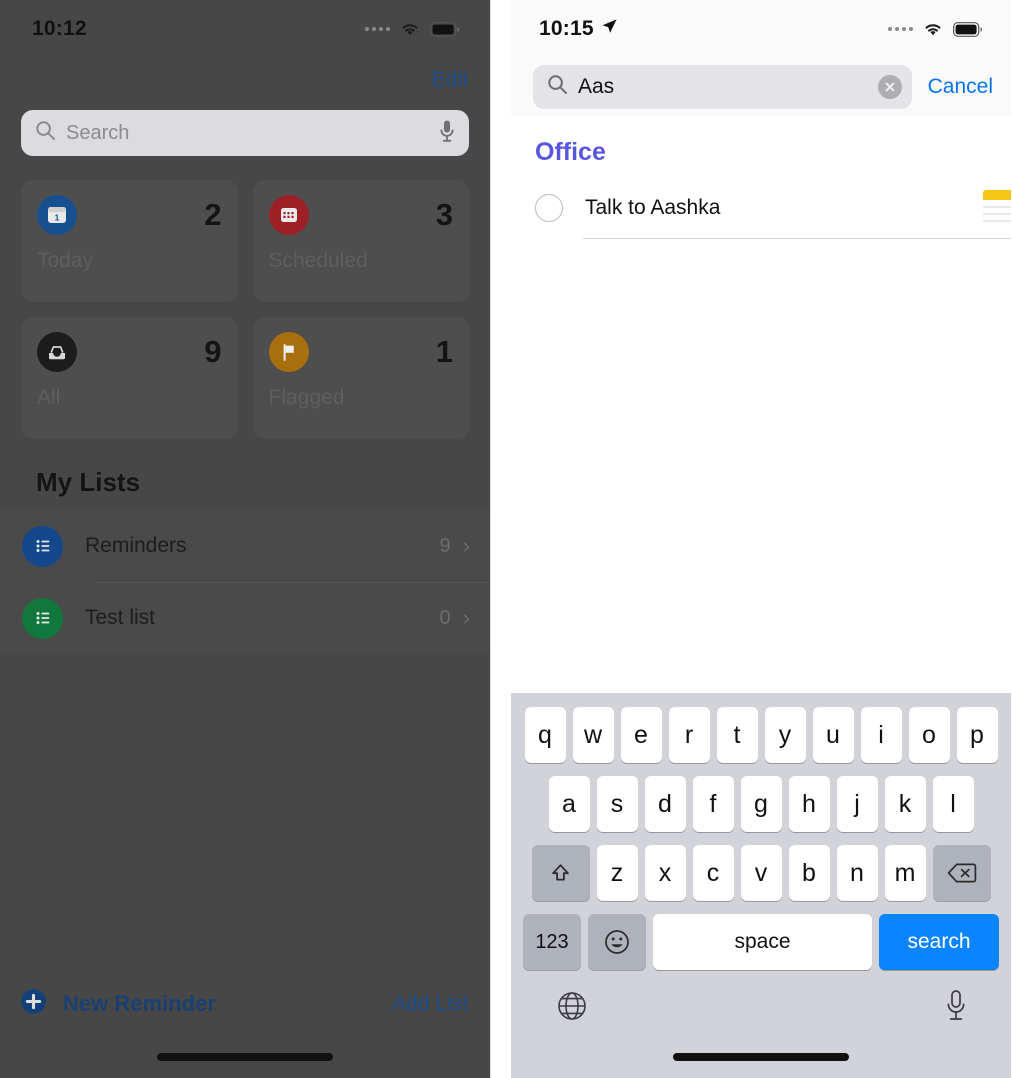 The image size is (1012, 1078). I want to click on new-reminder-button: New Reminder, so click(118, 1004).